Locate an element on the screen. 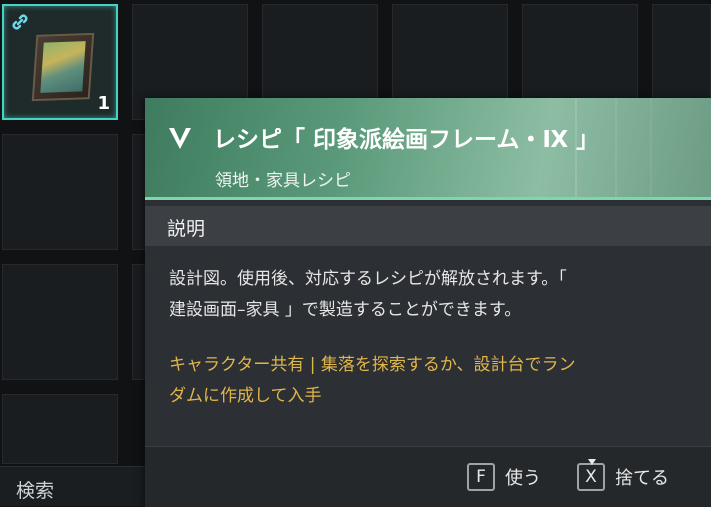  key-x-label: X is located at coordinates (591, 477).